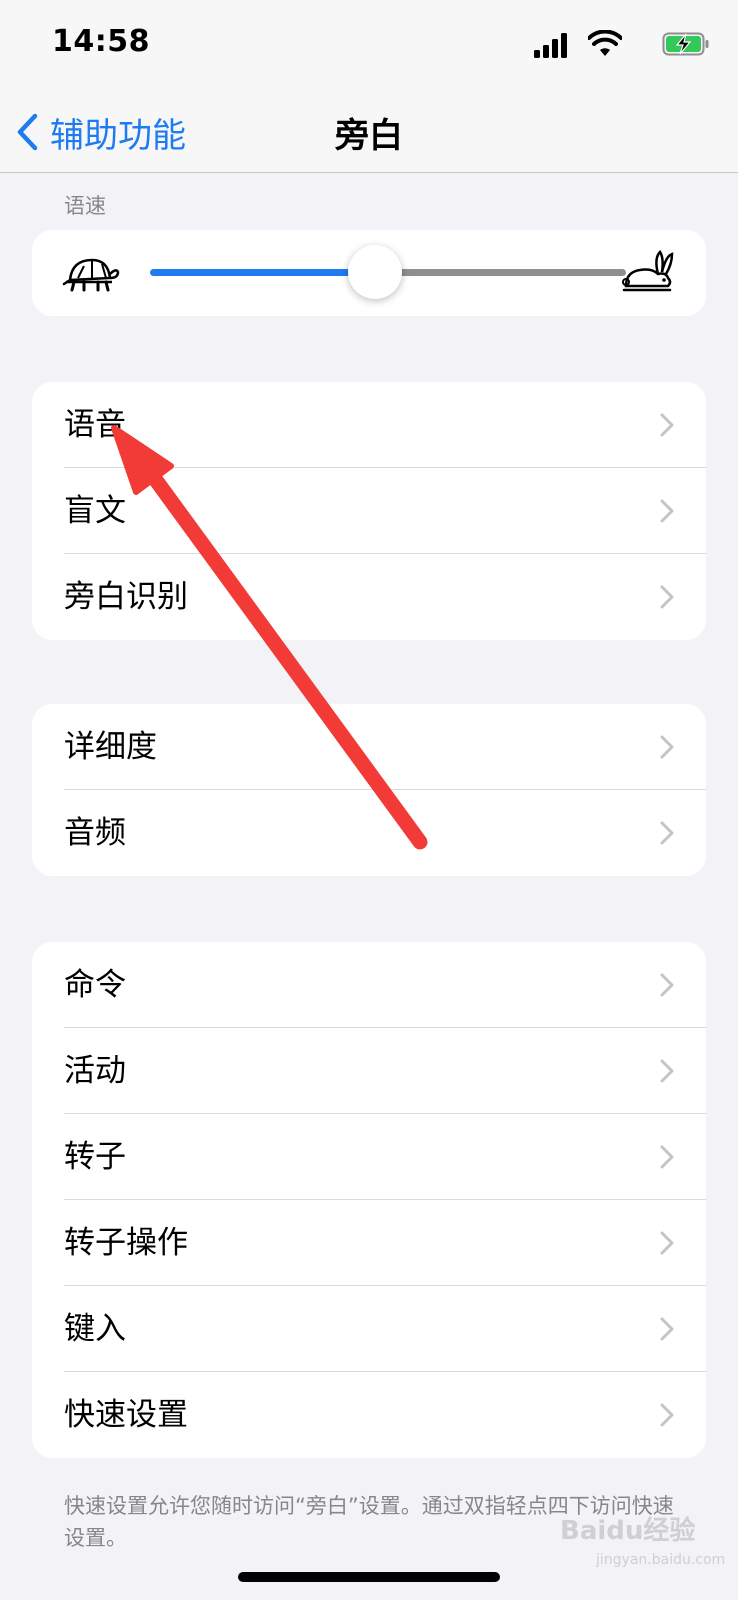  What do you see at coordinates (260, 272) in the screenshot?
I see `slider-track-filled` at bounding box center [260, 272].